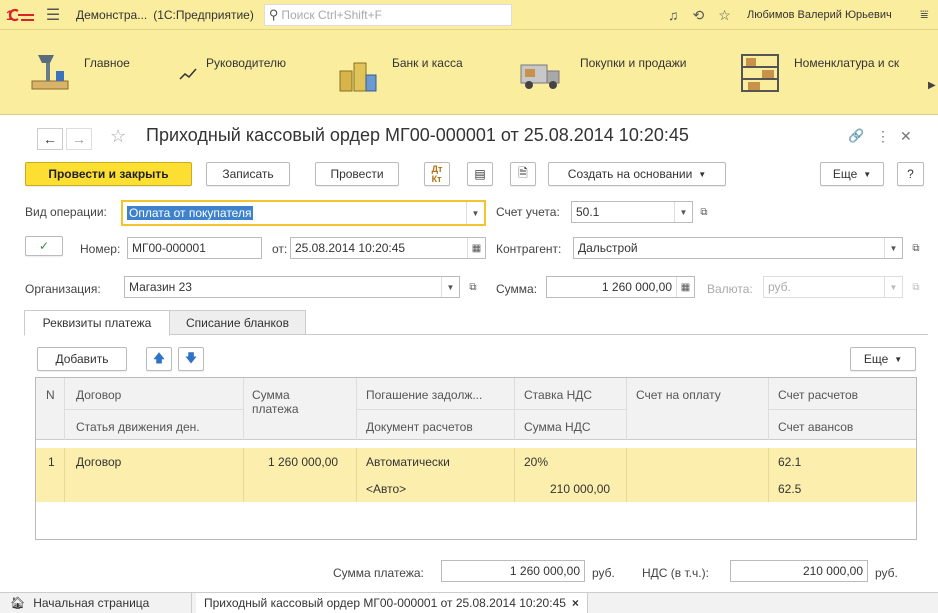 This screenshot has height=613, width=938. Describe the element at coordinates (819, 15) in the screenshot. I see `user-name: Любимов Валерий Юрьевич` at that location.